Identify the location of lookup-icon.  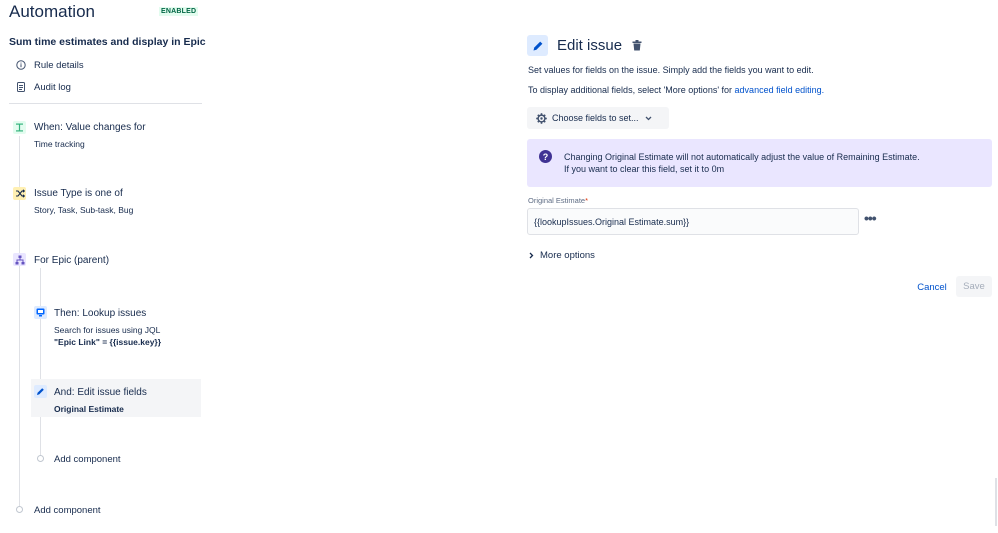
(40, 312).